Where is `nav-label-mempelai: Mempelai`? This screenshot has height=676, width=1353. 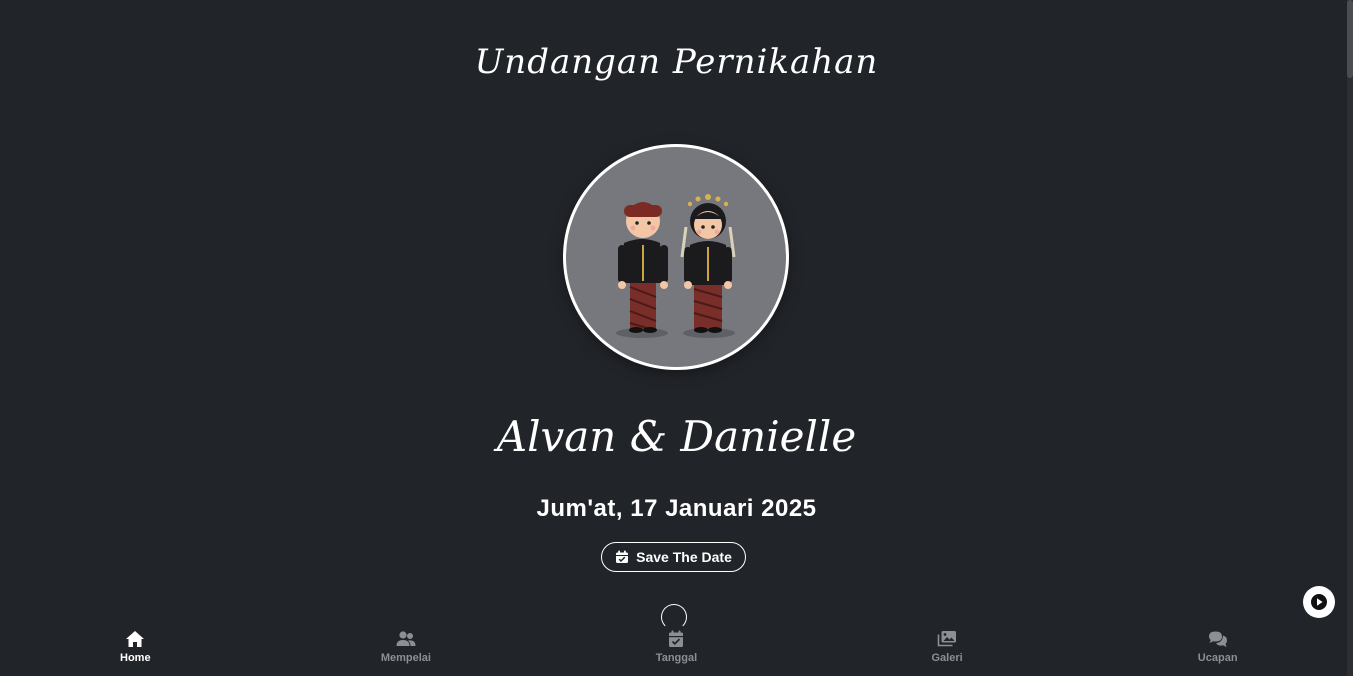
nav-label-mempelai: Mempelai is located at coordinates (405, 658).